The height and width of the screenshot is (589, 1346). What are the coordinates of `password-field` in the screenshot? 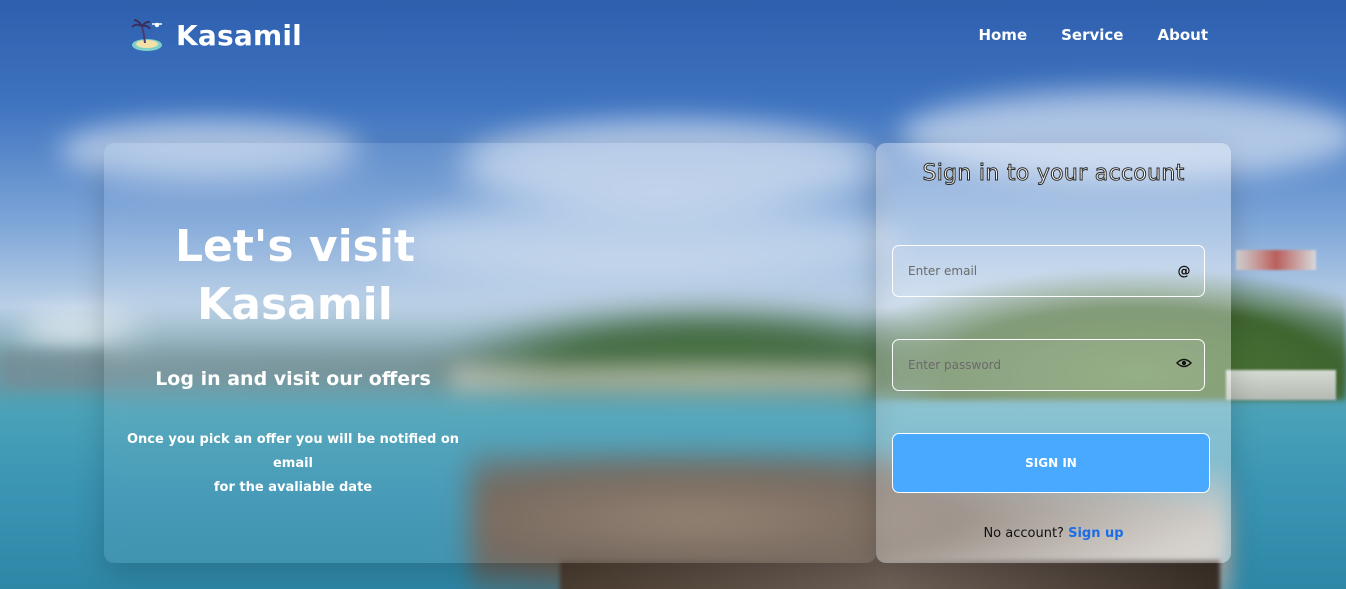 It's located at (1048, 365).